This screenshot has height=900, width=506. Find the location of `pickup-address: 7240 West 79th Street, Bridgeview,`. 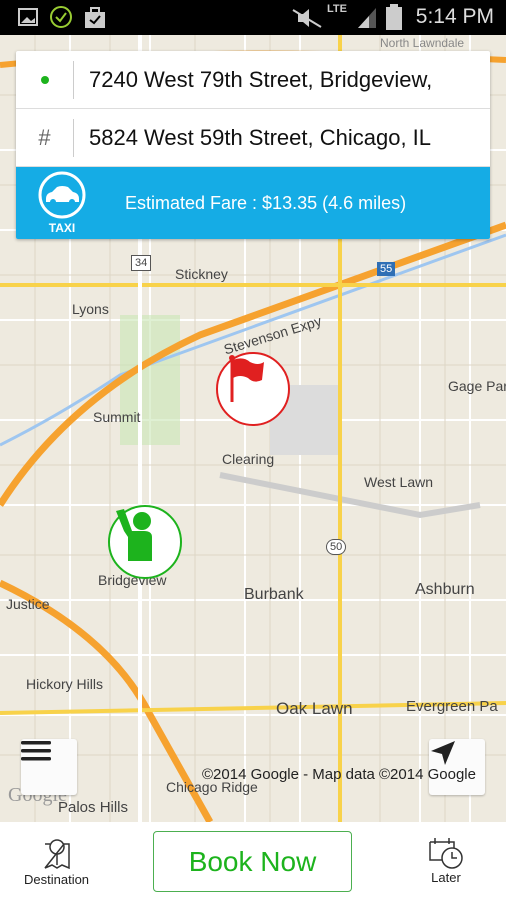

pickup-address: 7240 West 79th Street, Bridgeview, is located at coordinates (253, 80).